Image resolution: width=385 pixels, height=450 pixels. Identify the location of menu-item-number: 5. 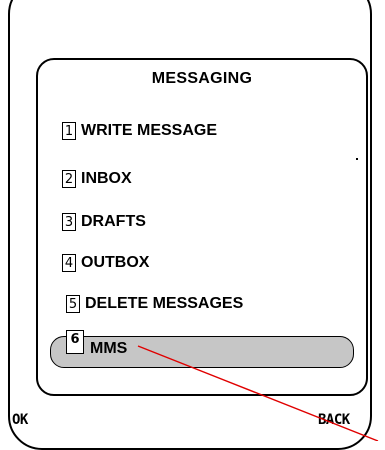
(73, 304).